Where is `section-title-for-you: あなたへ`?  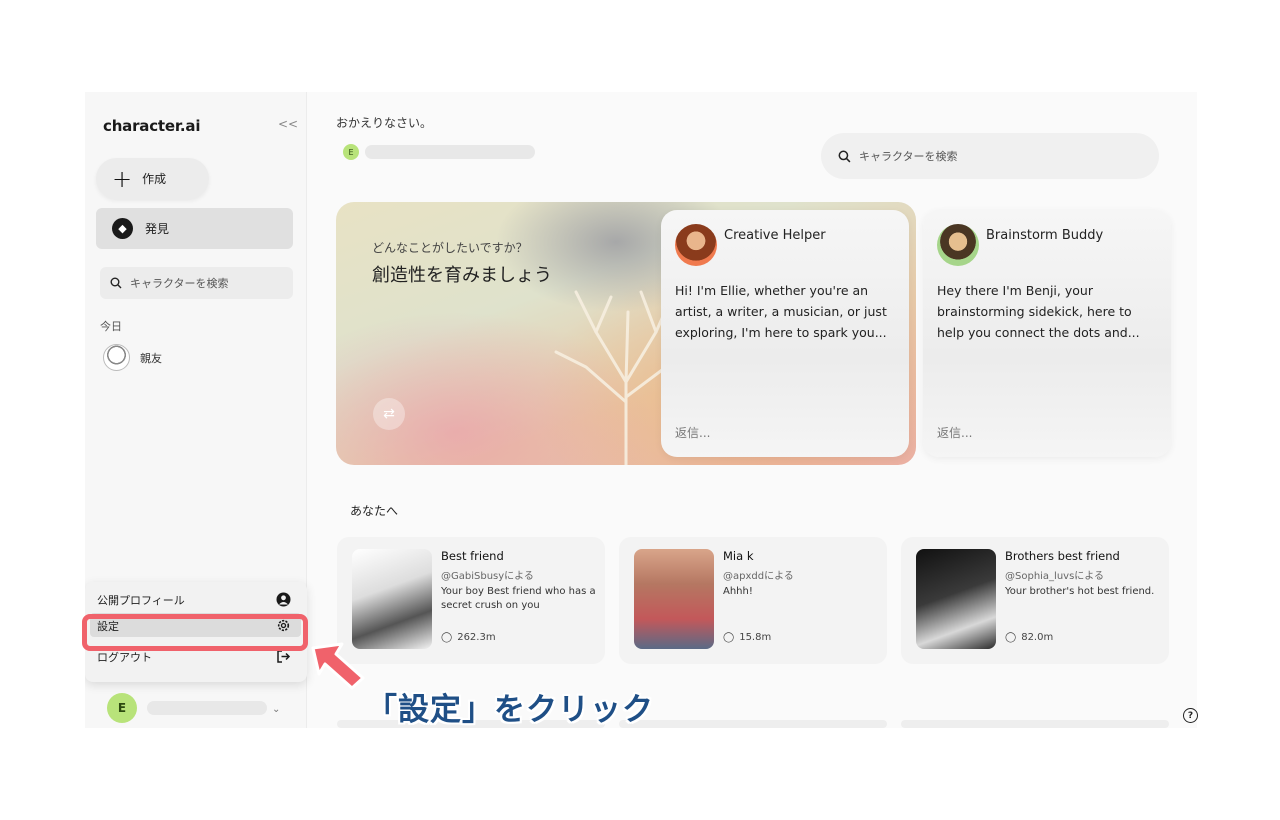 section-title-for-you: あなたへ is located at coordinates (374, 511).